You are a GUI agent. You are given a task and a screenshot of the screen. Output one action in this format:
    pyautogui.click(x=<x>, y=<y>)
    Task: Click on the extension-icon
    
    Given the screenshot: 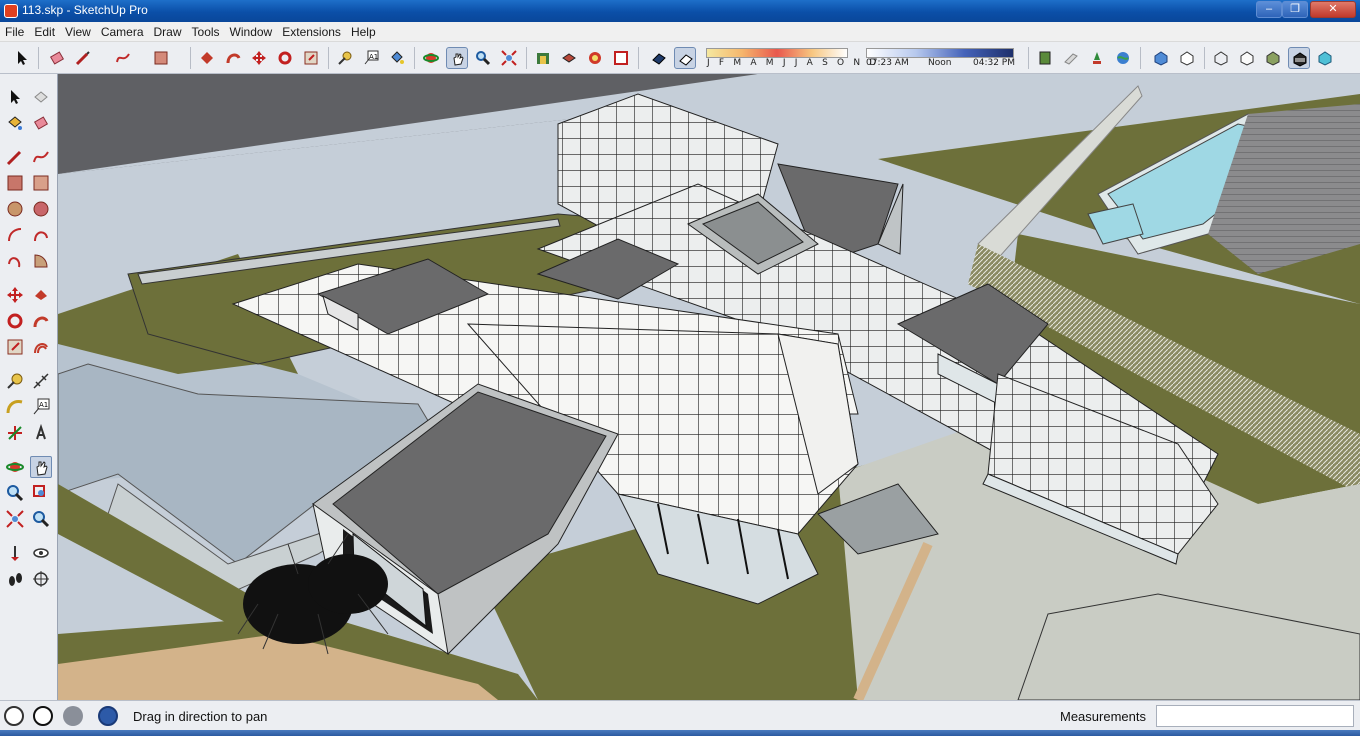 What is the action you would take?
    pyautogui.click(x=595, y=58)
    